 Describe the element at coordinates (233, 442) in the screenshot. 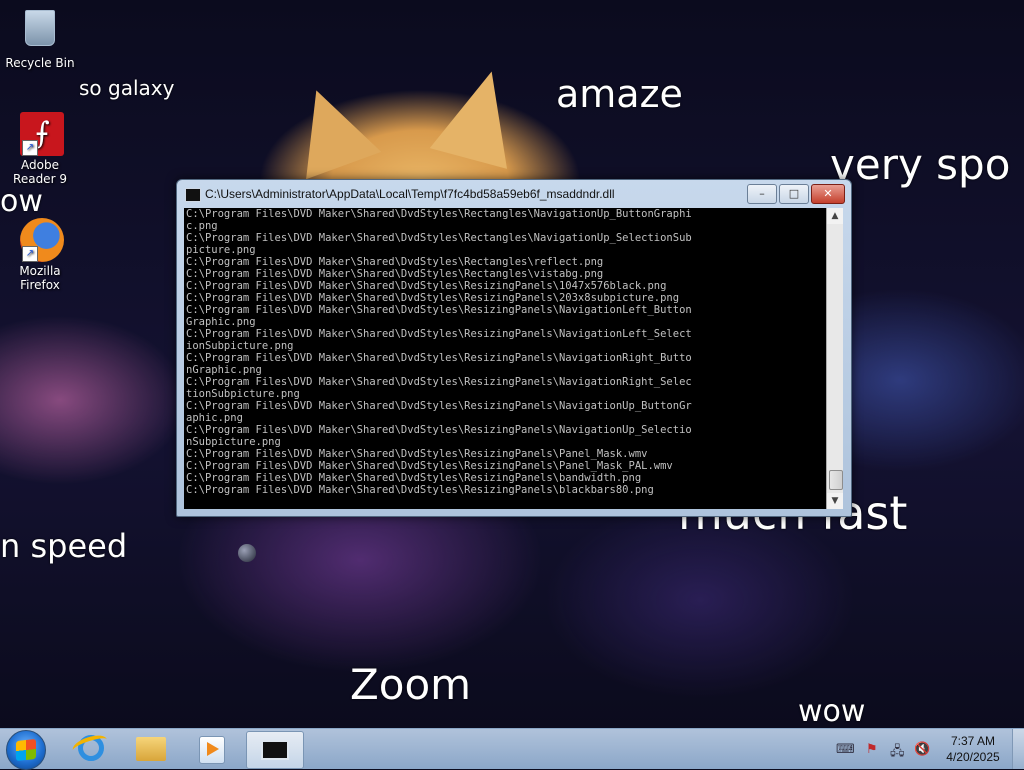

I see `console-line: nSubpicture.png` at that location.